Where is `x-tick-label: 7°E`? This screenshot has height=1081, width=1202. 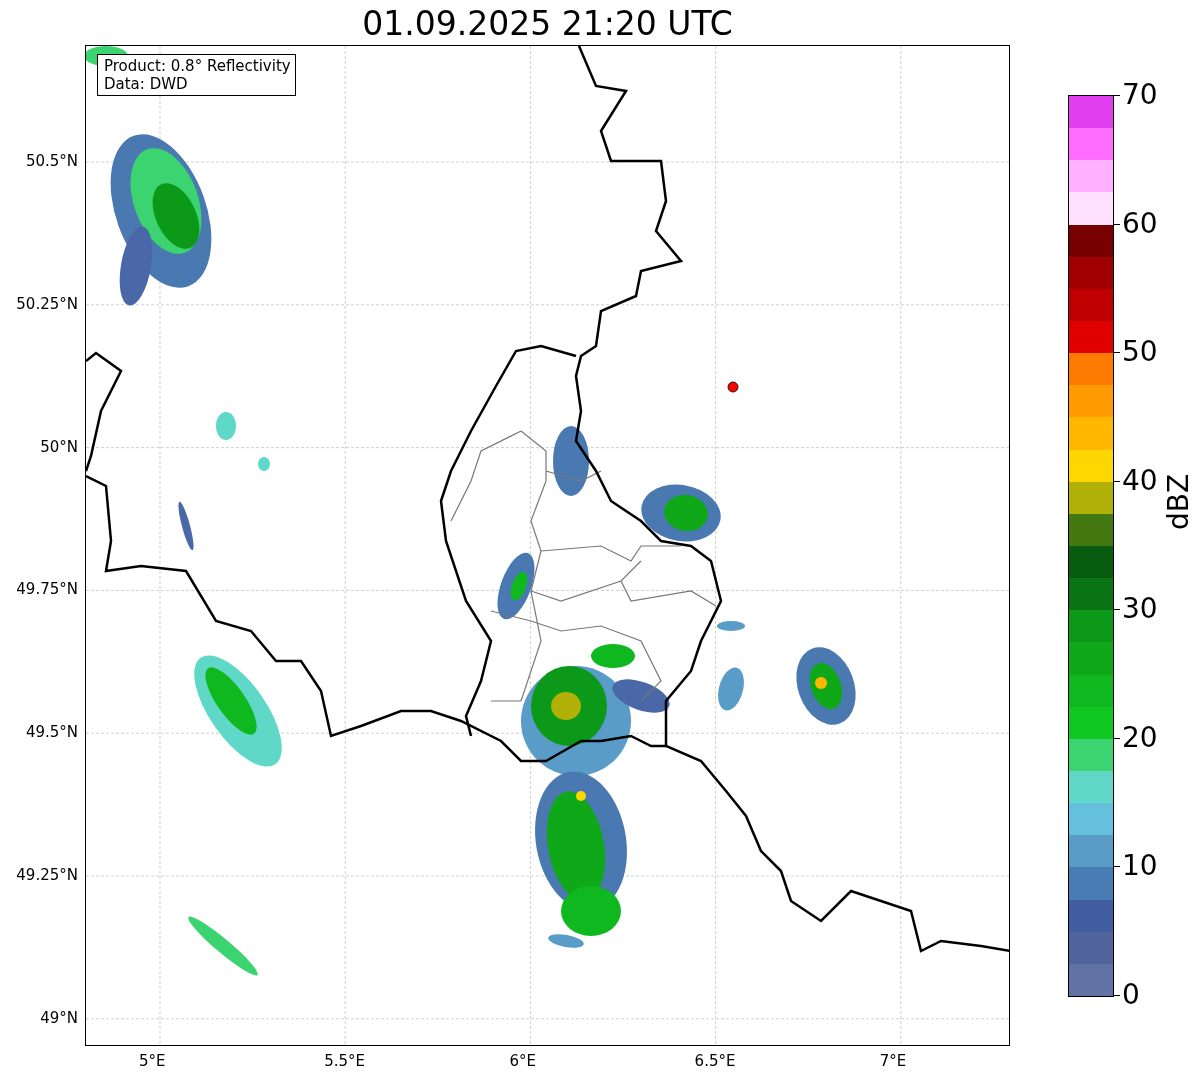 x-tick-label: 7°E is located at coordinates (893, 1061).